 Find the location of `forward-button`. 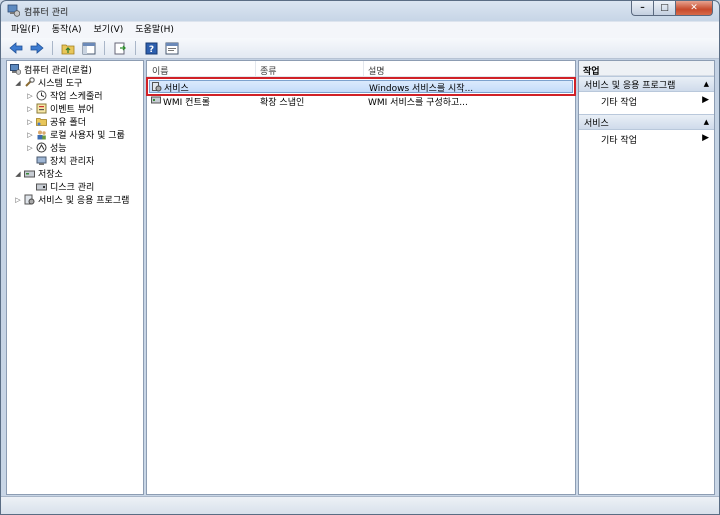

forward-button is located at coordinates (37, 48).